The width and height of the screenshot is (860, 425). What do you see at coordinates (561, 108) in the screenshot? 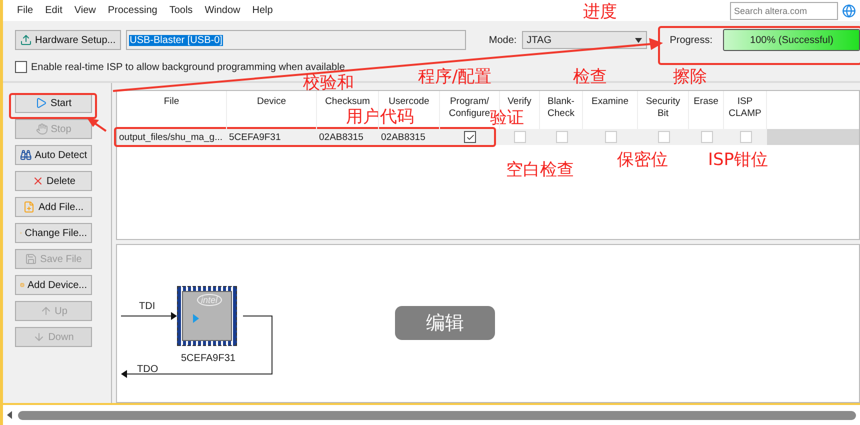
I see `column-header: Blank- Check` at bounding box center [561, 108].